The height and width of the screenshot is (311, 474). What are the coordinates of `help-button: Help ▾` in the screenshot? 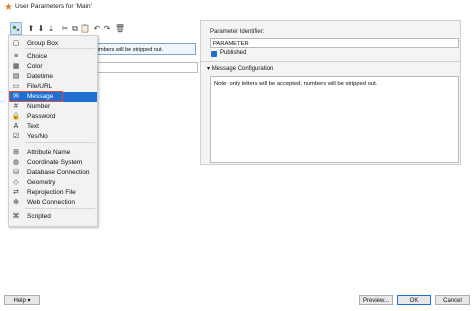 It's located at (22, 300).